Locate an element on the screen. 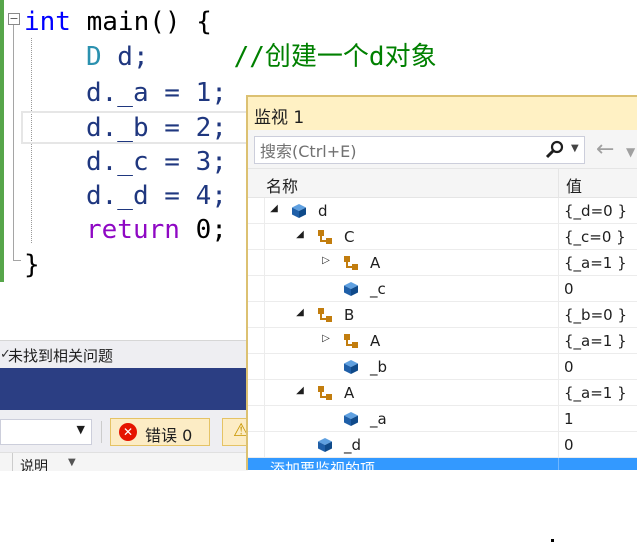 This screenshot has width=637, height=546. error-list-toolbar: ▼ ✕ 错误 0 ⚠ is located at coordinates (126, 431).